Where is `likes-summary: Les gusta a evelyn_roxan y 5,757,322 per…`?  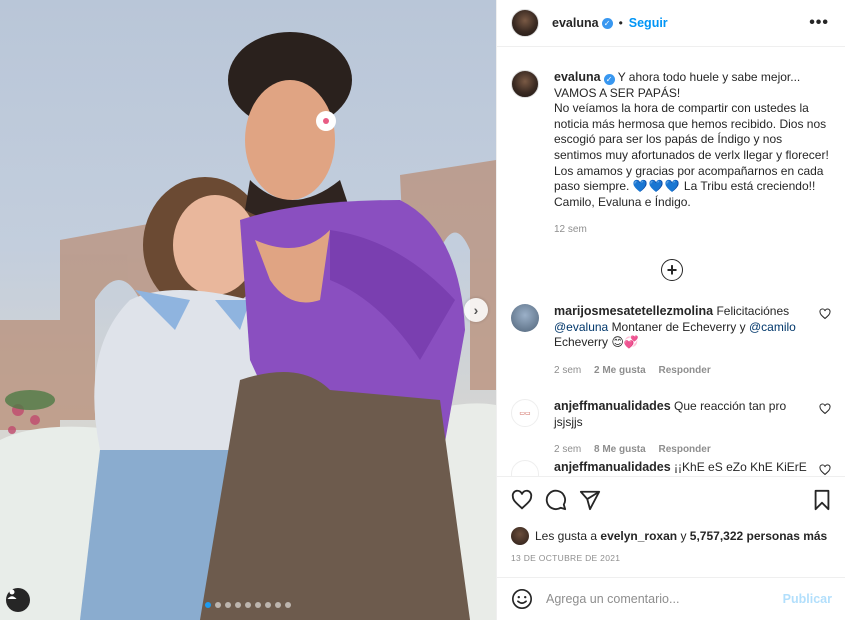 likes-summary: Les gusta a evelyn_roxan y 5,757,322 per… is located at coordinates (669, 536).